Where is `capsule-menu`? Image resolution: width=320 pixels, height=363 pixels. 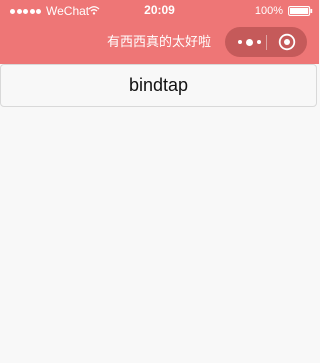 capsule-menu is located at coordinates (266, 42).